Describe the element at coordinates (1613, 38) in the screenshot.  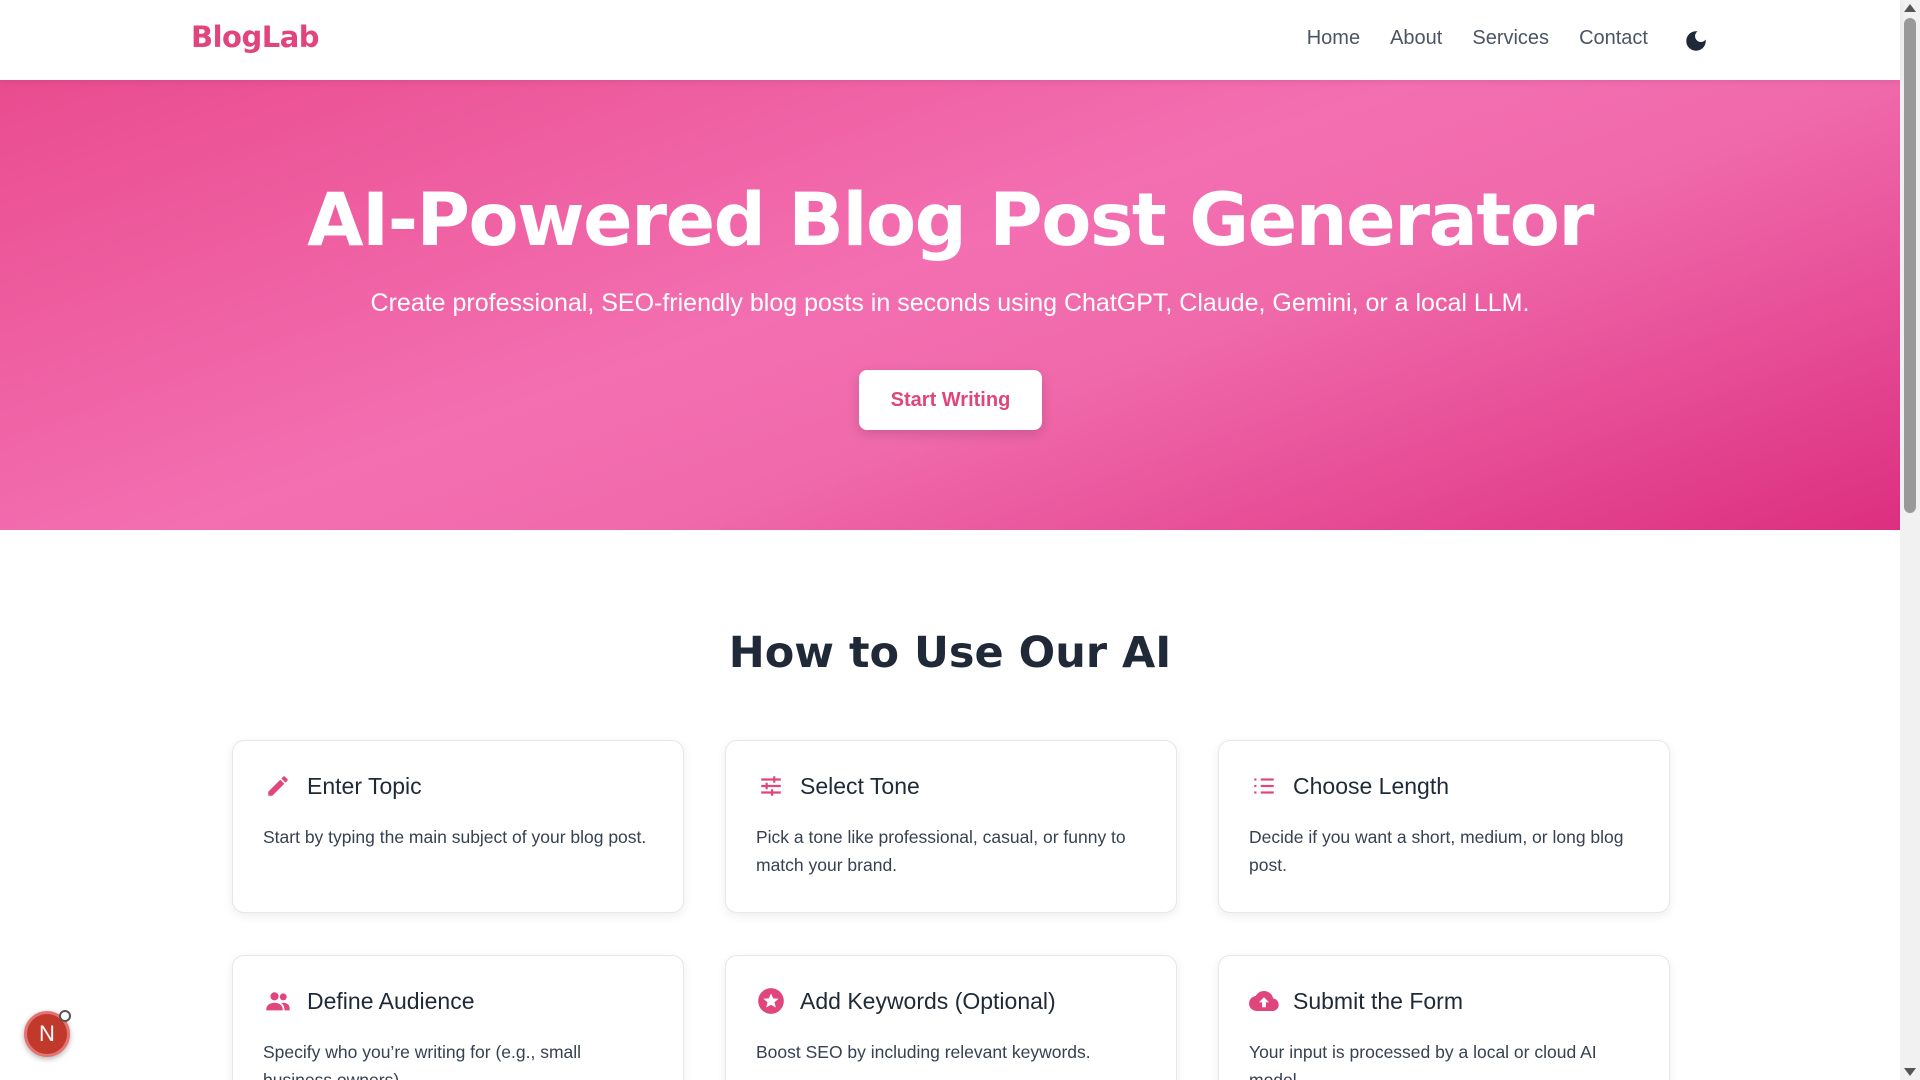
I see `nav-contact-link: Contact` at that location.